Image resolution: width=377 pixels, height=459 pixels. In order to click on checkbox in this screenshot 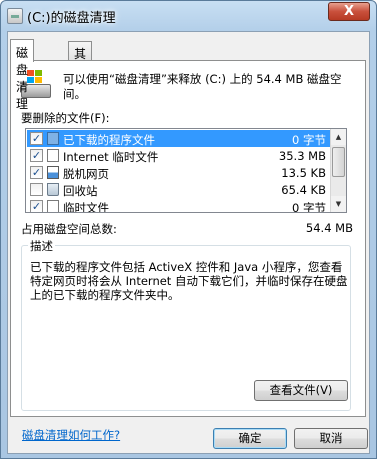, I will do `click(36, 189)`.